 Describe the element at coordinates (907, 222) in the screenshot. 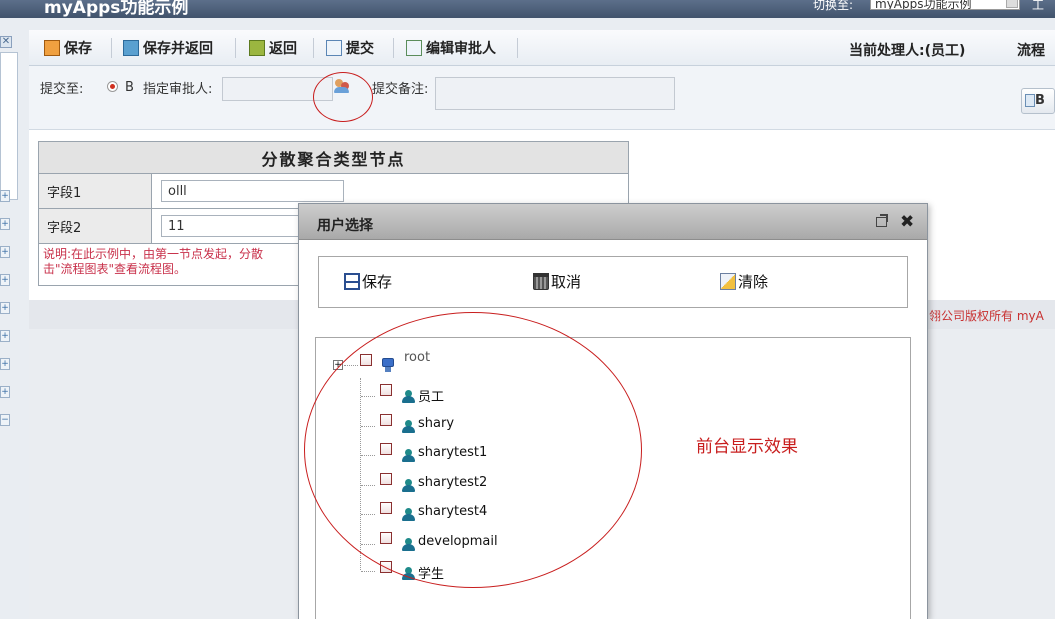

I see `close-icon: ✖` at that location.